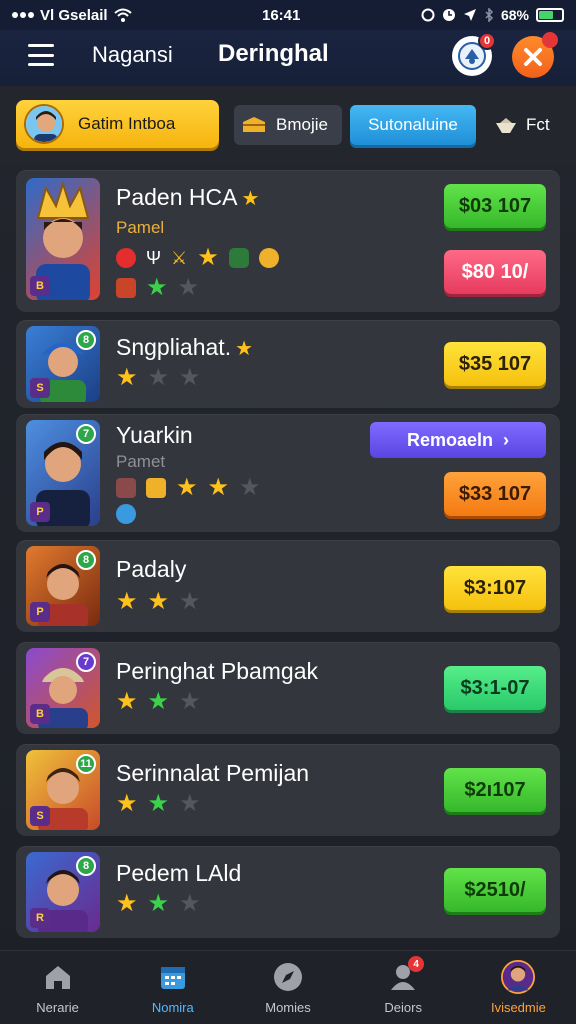 The height and width of the screenshot is (1024, 576). I want to click on nav-item-profile: Ivisedmie, so click(518, 987).